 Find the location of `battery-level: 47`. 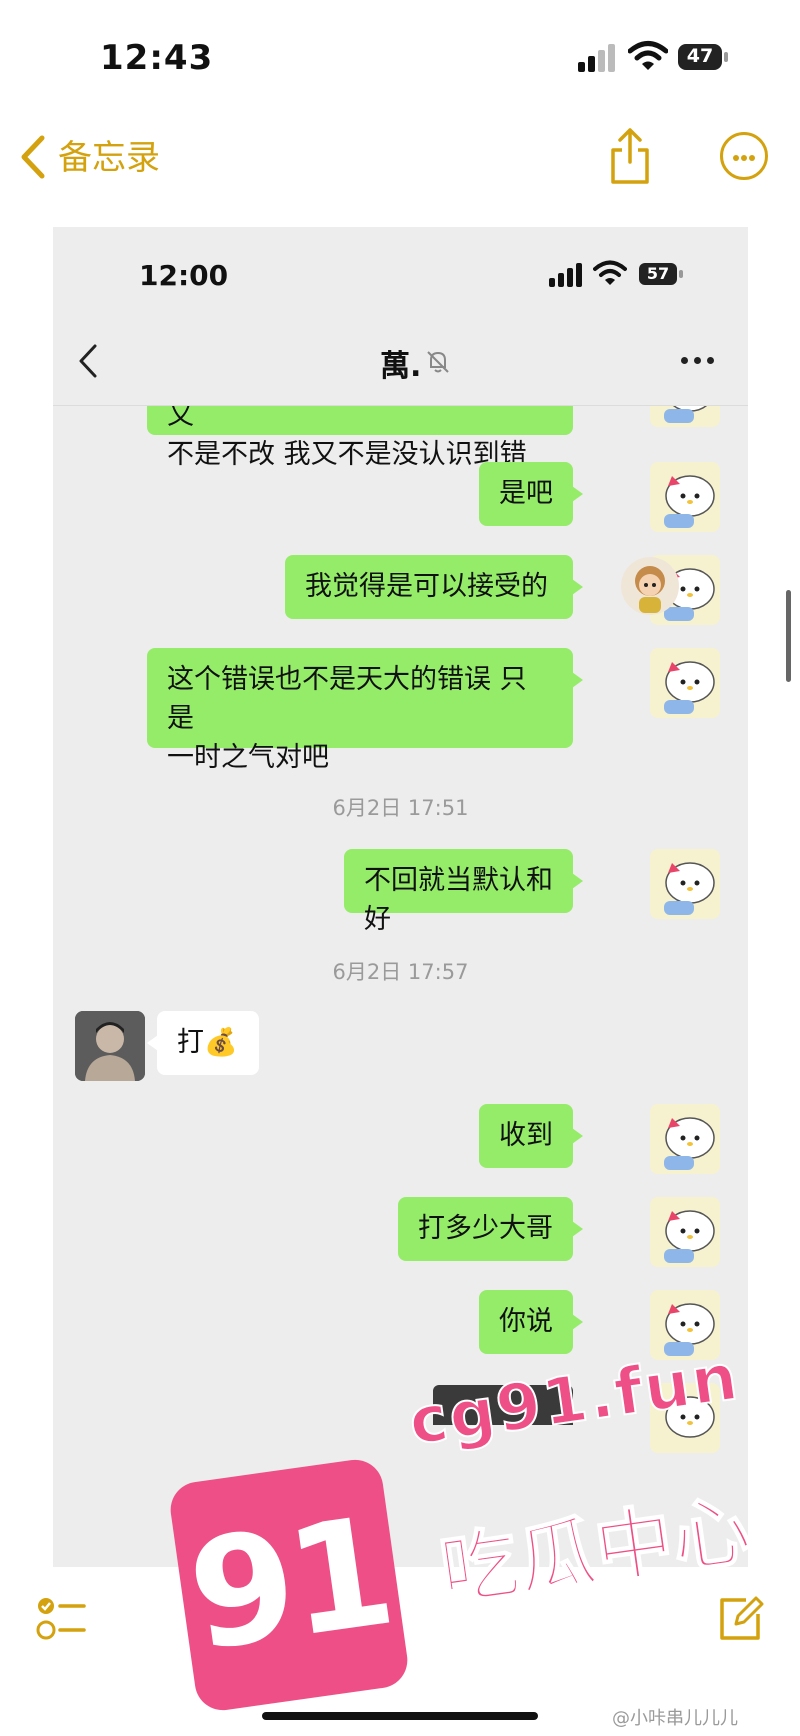

battery-level: 47 is located at coordinates (700, 56).